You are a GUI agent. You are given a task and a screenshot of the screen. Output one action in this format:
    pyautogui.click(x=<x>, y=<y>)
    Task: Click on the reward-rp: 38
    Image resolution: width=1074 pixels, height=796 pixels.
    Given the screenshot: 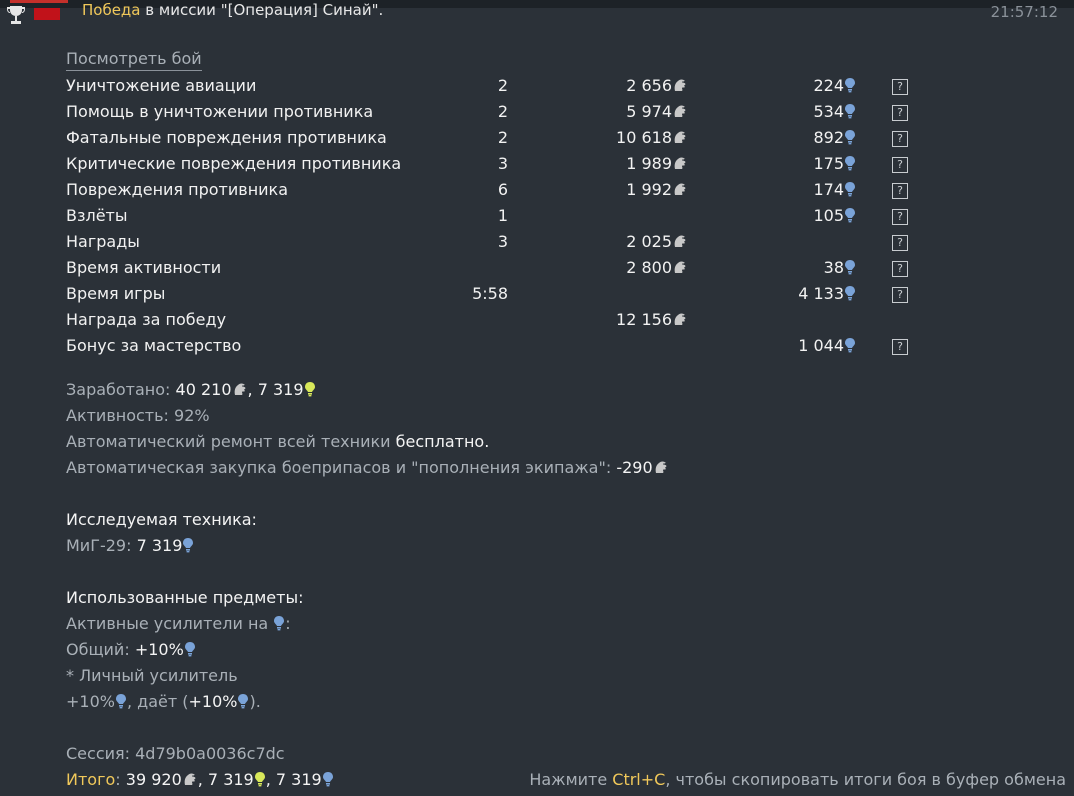 What is the action you would take?
    pyautogui.click(x=806, y=268)
    